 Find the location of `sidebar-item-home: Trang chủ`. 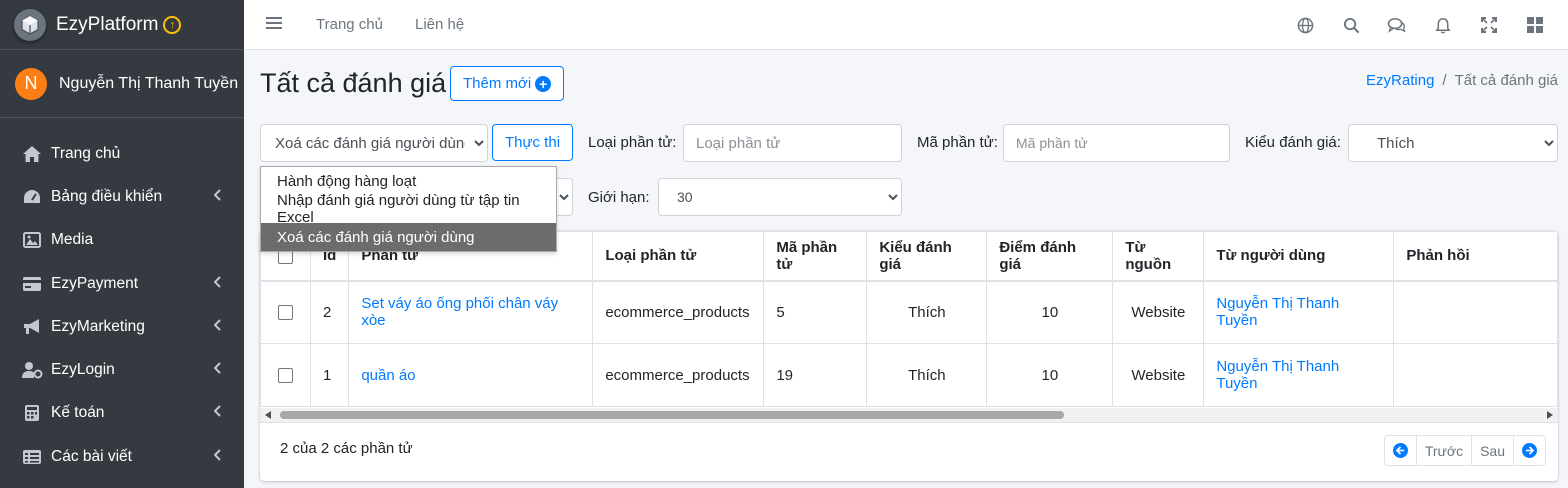

sidebar-item-home: Trang chủ is located at coordinates (122, 153).